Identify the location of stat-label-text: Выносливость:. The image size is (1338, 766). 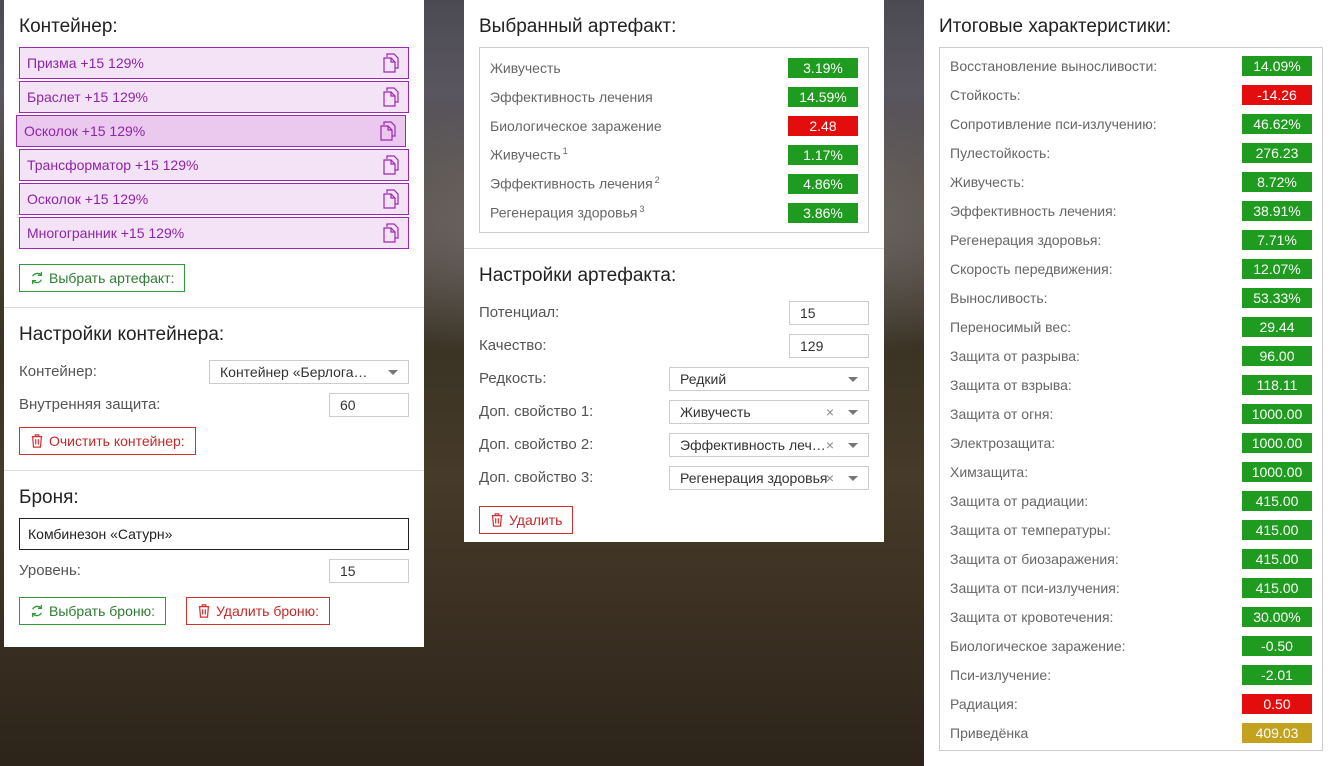
(999, 297).